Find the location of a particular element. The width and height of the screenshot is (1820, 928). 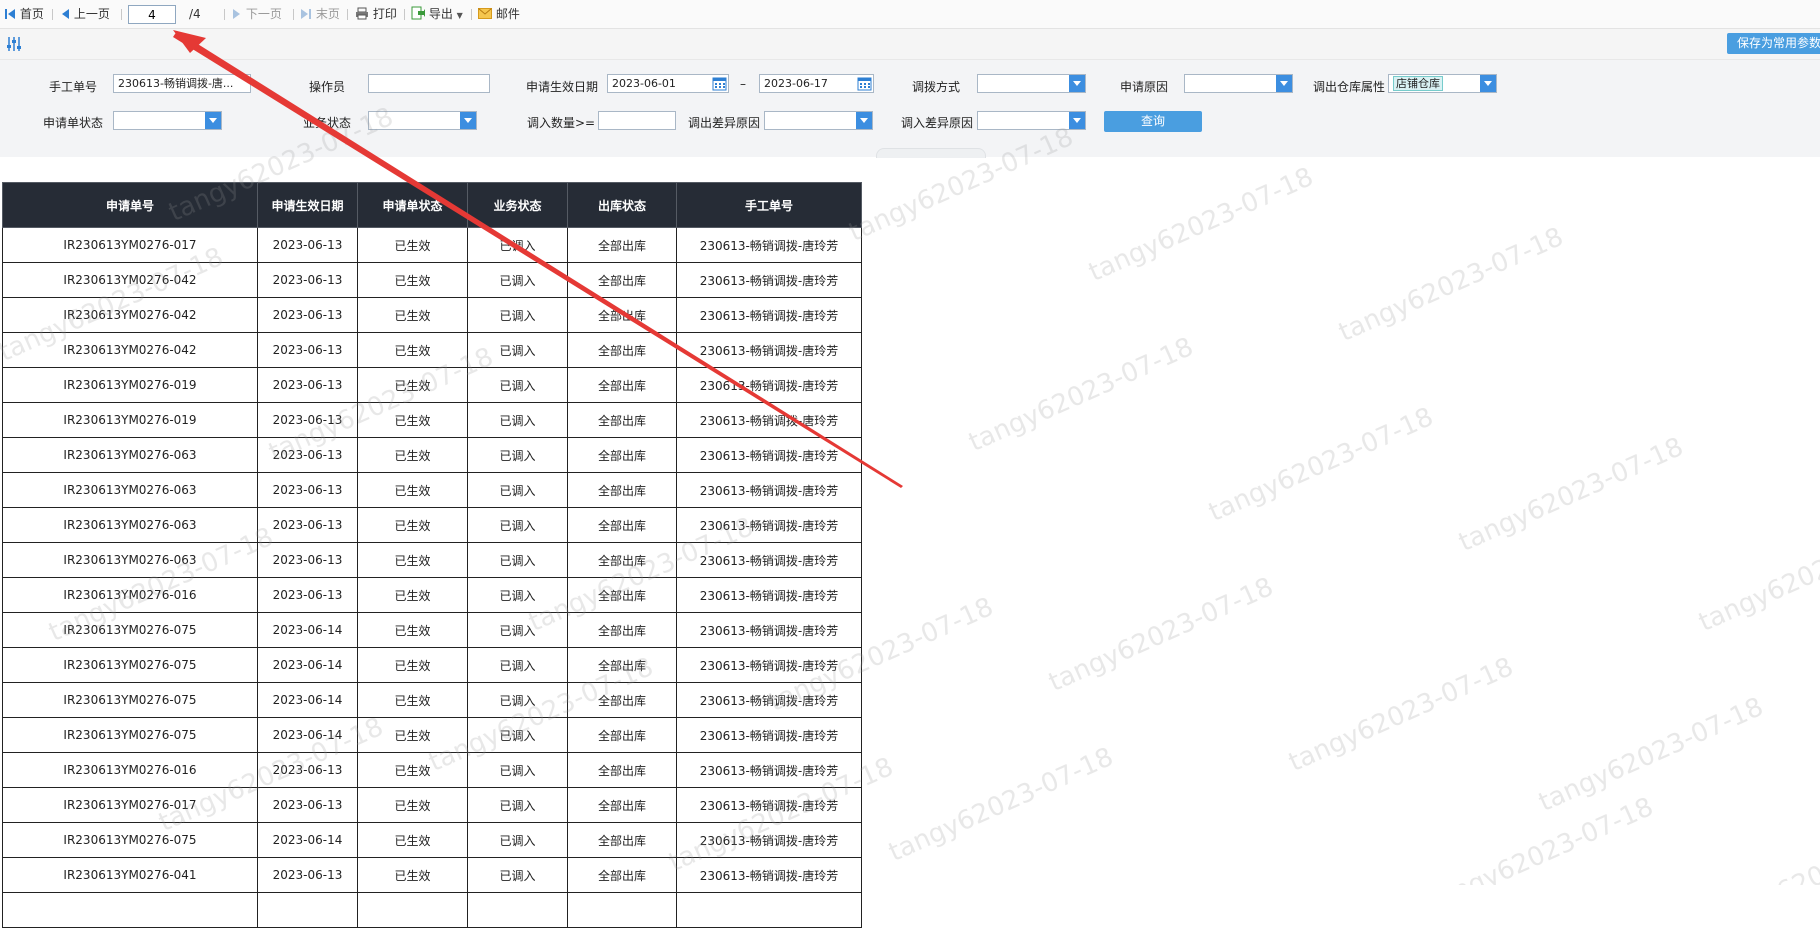

table-cell: 2023-06-14 is located at coordinates (307, 700).